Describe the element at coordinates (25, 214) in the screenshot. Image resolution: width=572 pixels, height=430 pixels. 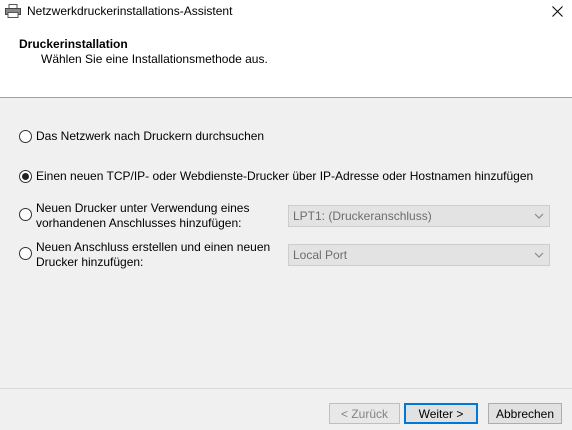
I see `radio-existing-port` at that location.